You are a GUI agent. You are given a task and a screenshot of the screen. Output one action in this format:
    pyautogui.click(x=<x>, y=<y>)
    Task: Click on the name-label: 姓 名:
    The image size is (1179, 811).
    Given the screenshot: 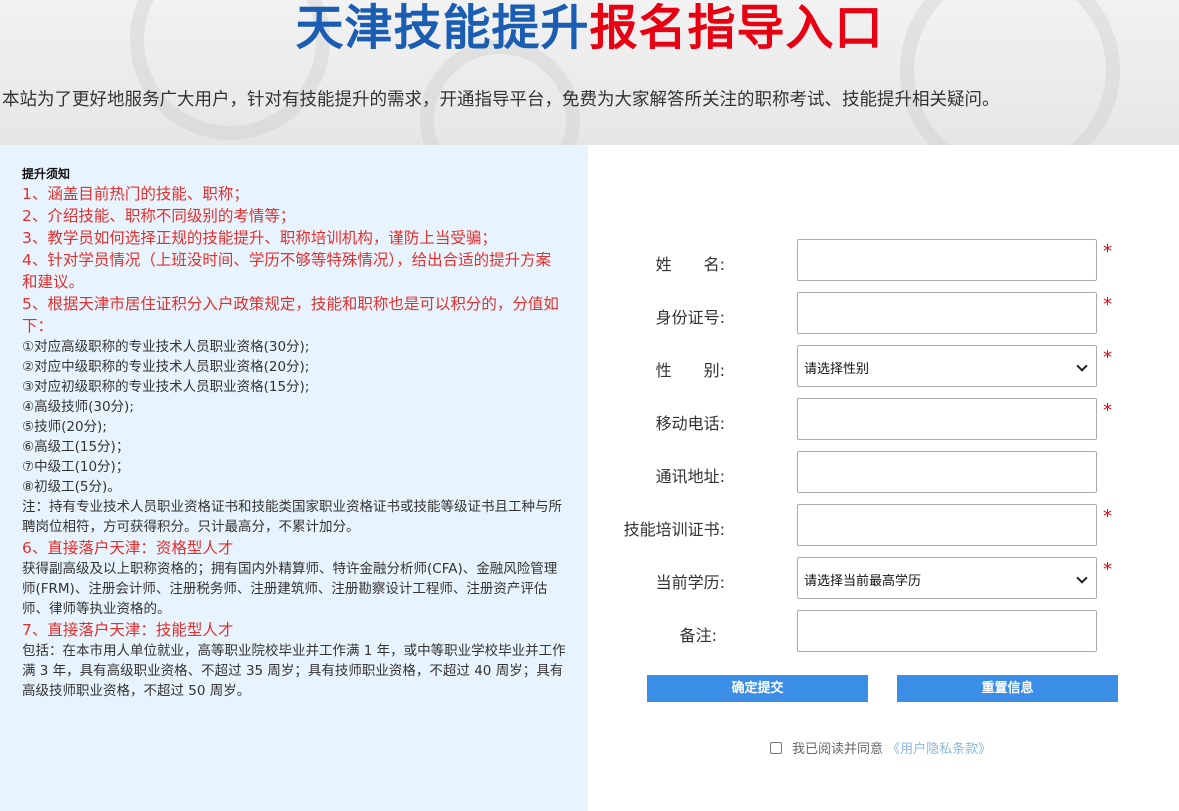 What is the action you would take?
    pyautogui.click(x=690, y=264)
    